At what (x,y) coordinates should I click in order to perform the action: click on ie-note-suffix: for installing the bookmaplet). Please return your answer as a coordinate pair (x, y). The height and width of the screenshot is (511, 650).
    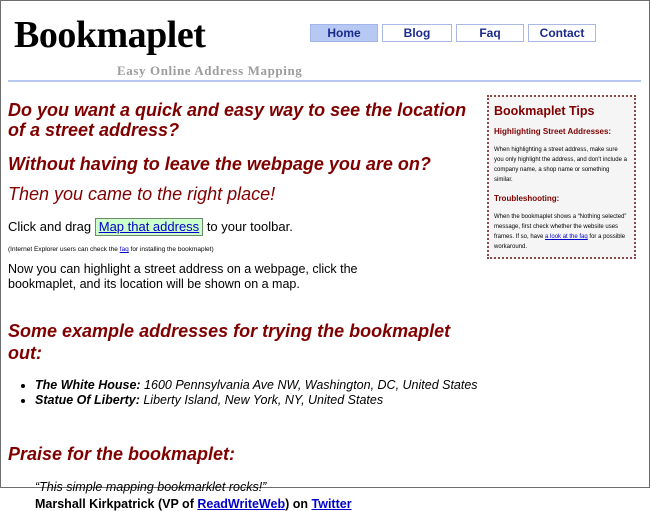
    Looking at the image, I should click on (172, 249).